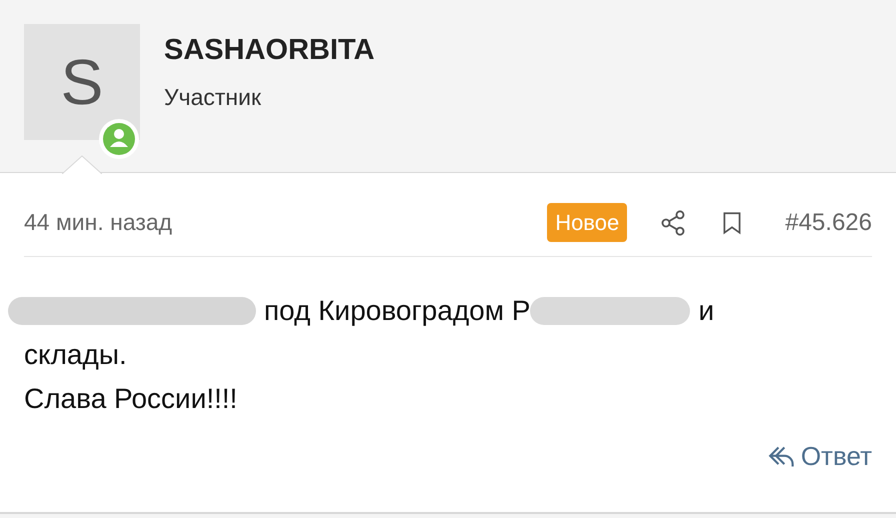 The width and height of the screenshot is (896, 518). What do you see at coordinates (98, 223) in the screenshot?
I see `post-time: 44 мин. назад` at bounding box center [98, 223].